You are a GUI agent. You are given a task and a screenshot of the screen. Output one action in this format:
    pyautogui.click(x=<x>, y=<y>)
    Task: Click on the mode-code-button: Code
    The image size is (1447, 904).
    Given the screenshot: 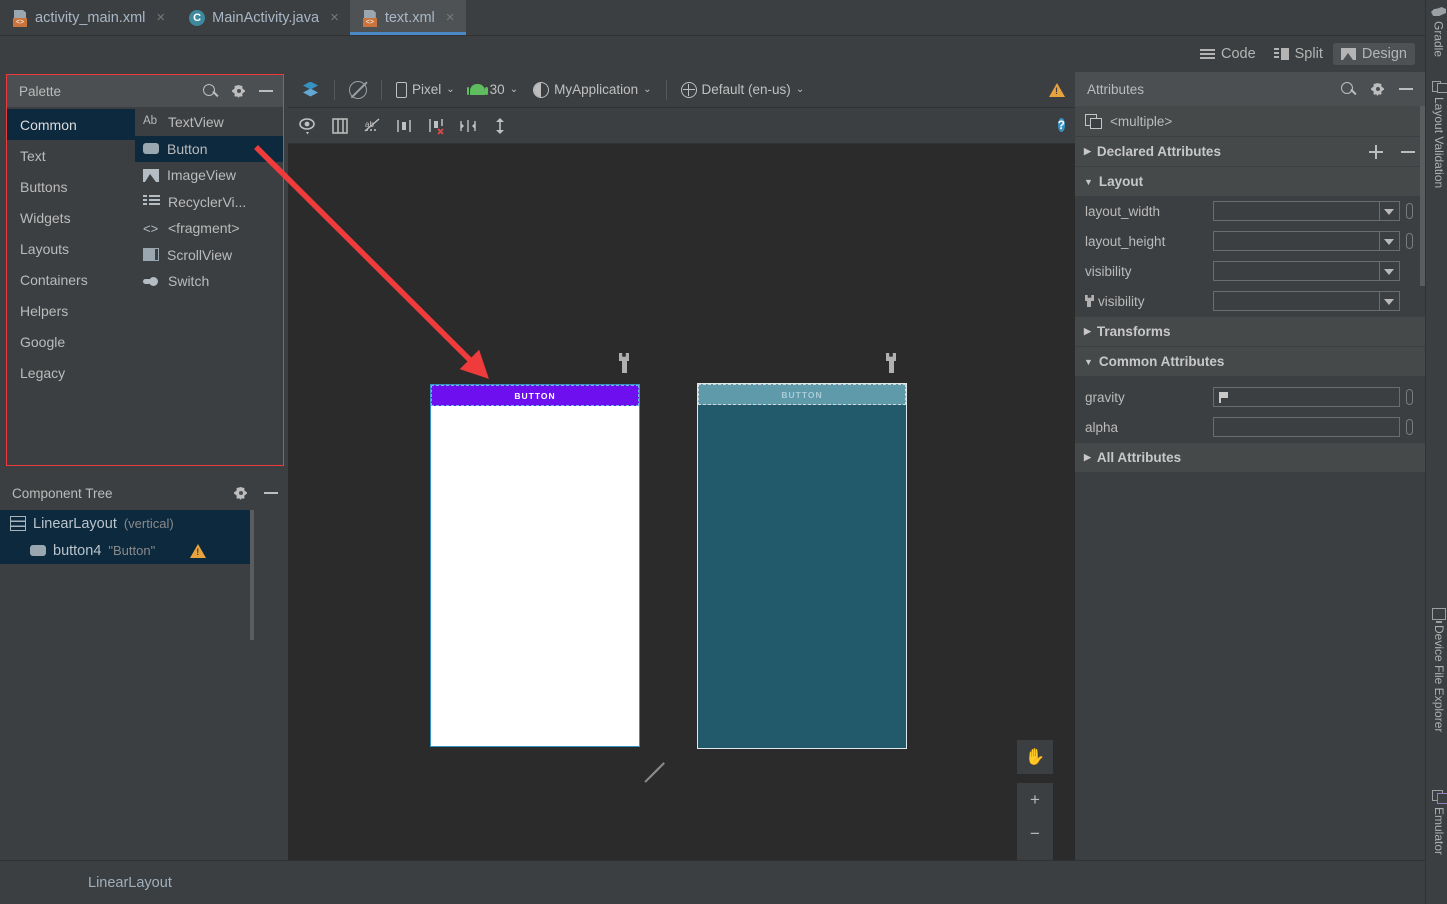 What is the action you would take?
    pyautogui.click(x=1228, y=54)
    